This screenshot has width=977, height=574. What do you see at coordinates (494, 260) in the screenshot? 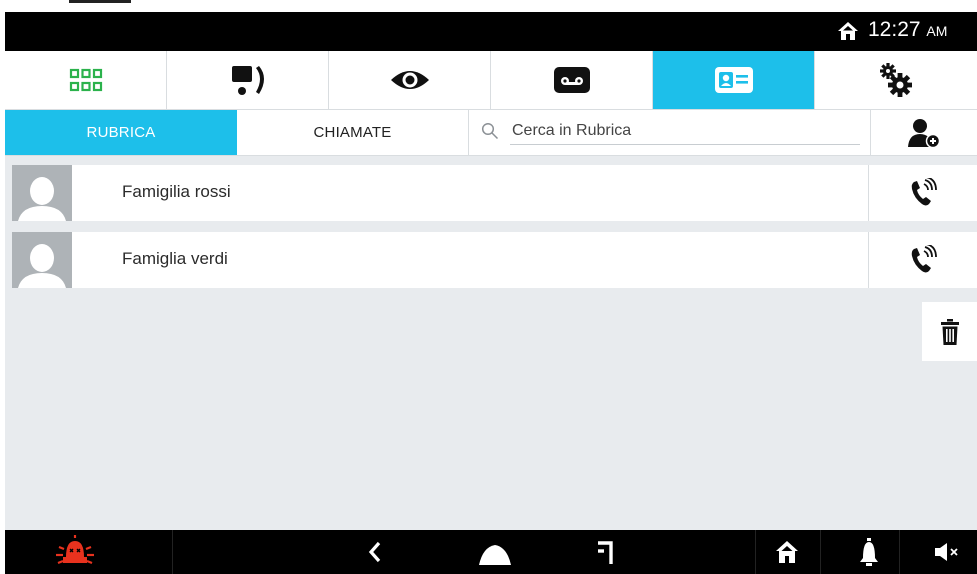
I see `list-item: Famiglia verdi` at bounding box center [494, 260].